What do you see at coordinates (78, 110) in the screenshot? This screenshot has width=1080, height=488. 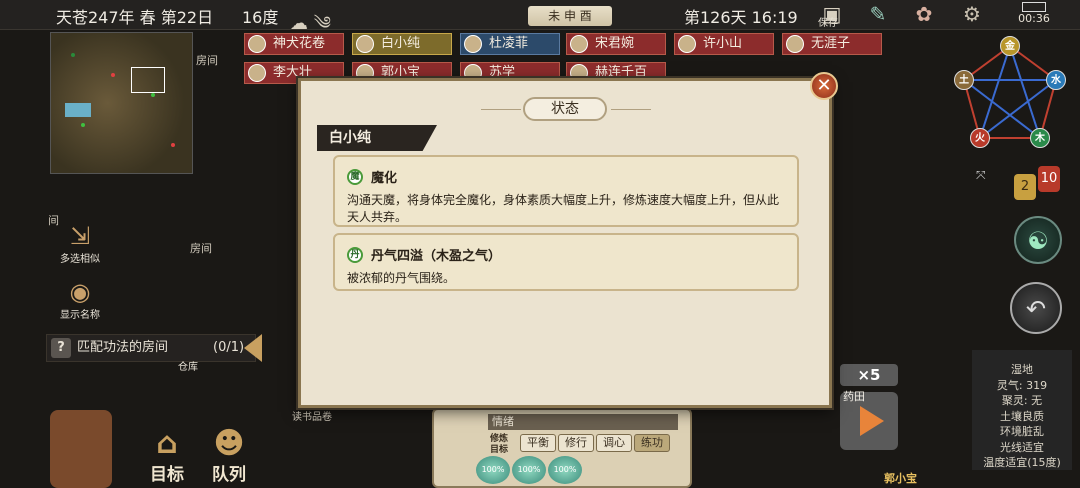 I see `map-building` at bounding box center [78, 110].